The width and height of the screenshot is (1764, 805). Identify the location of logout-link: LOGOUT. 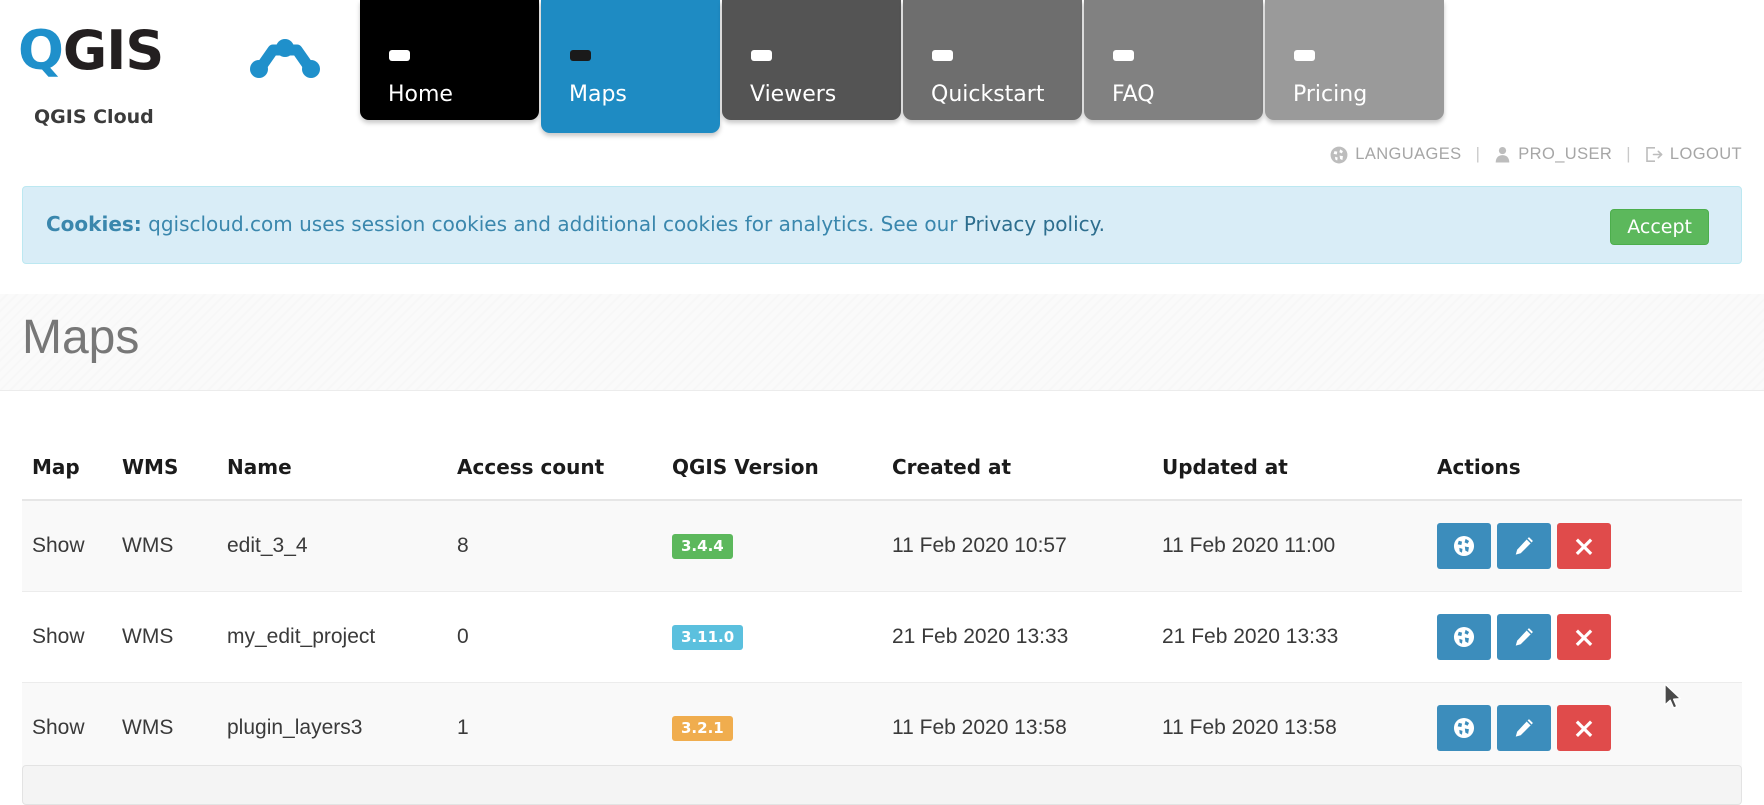
(1693, 154).